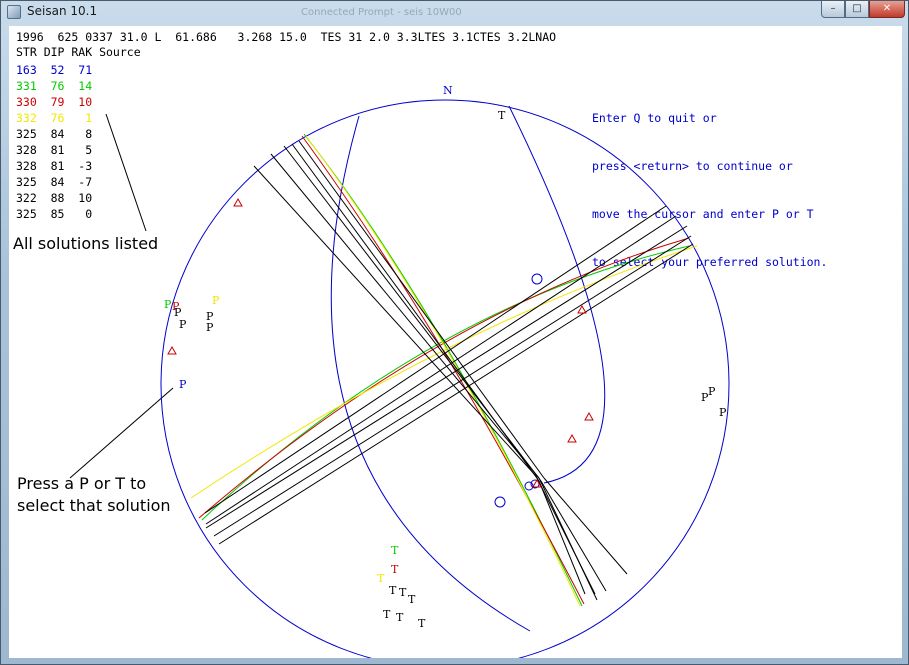  I want to click on north-label: N, so click(448, 90).